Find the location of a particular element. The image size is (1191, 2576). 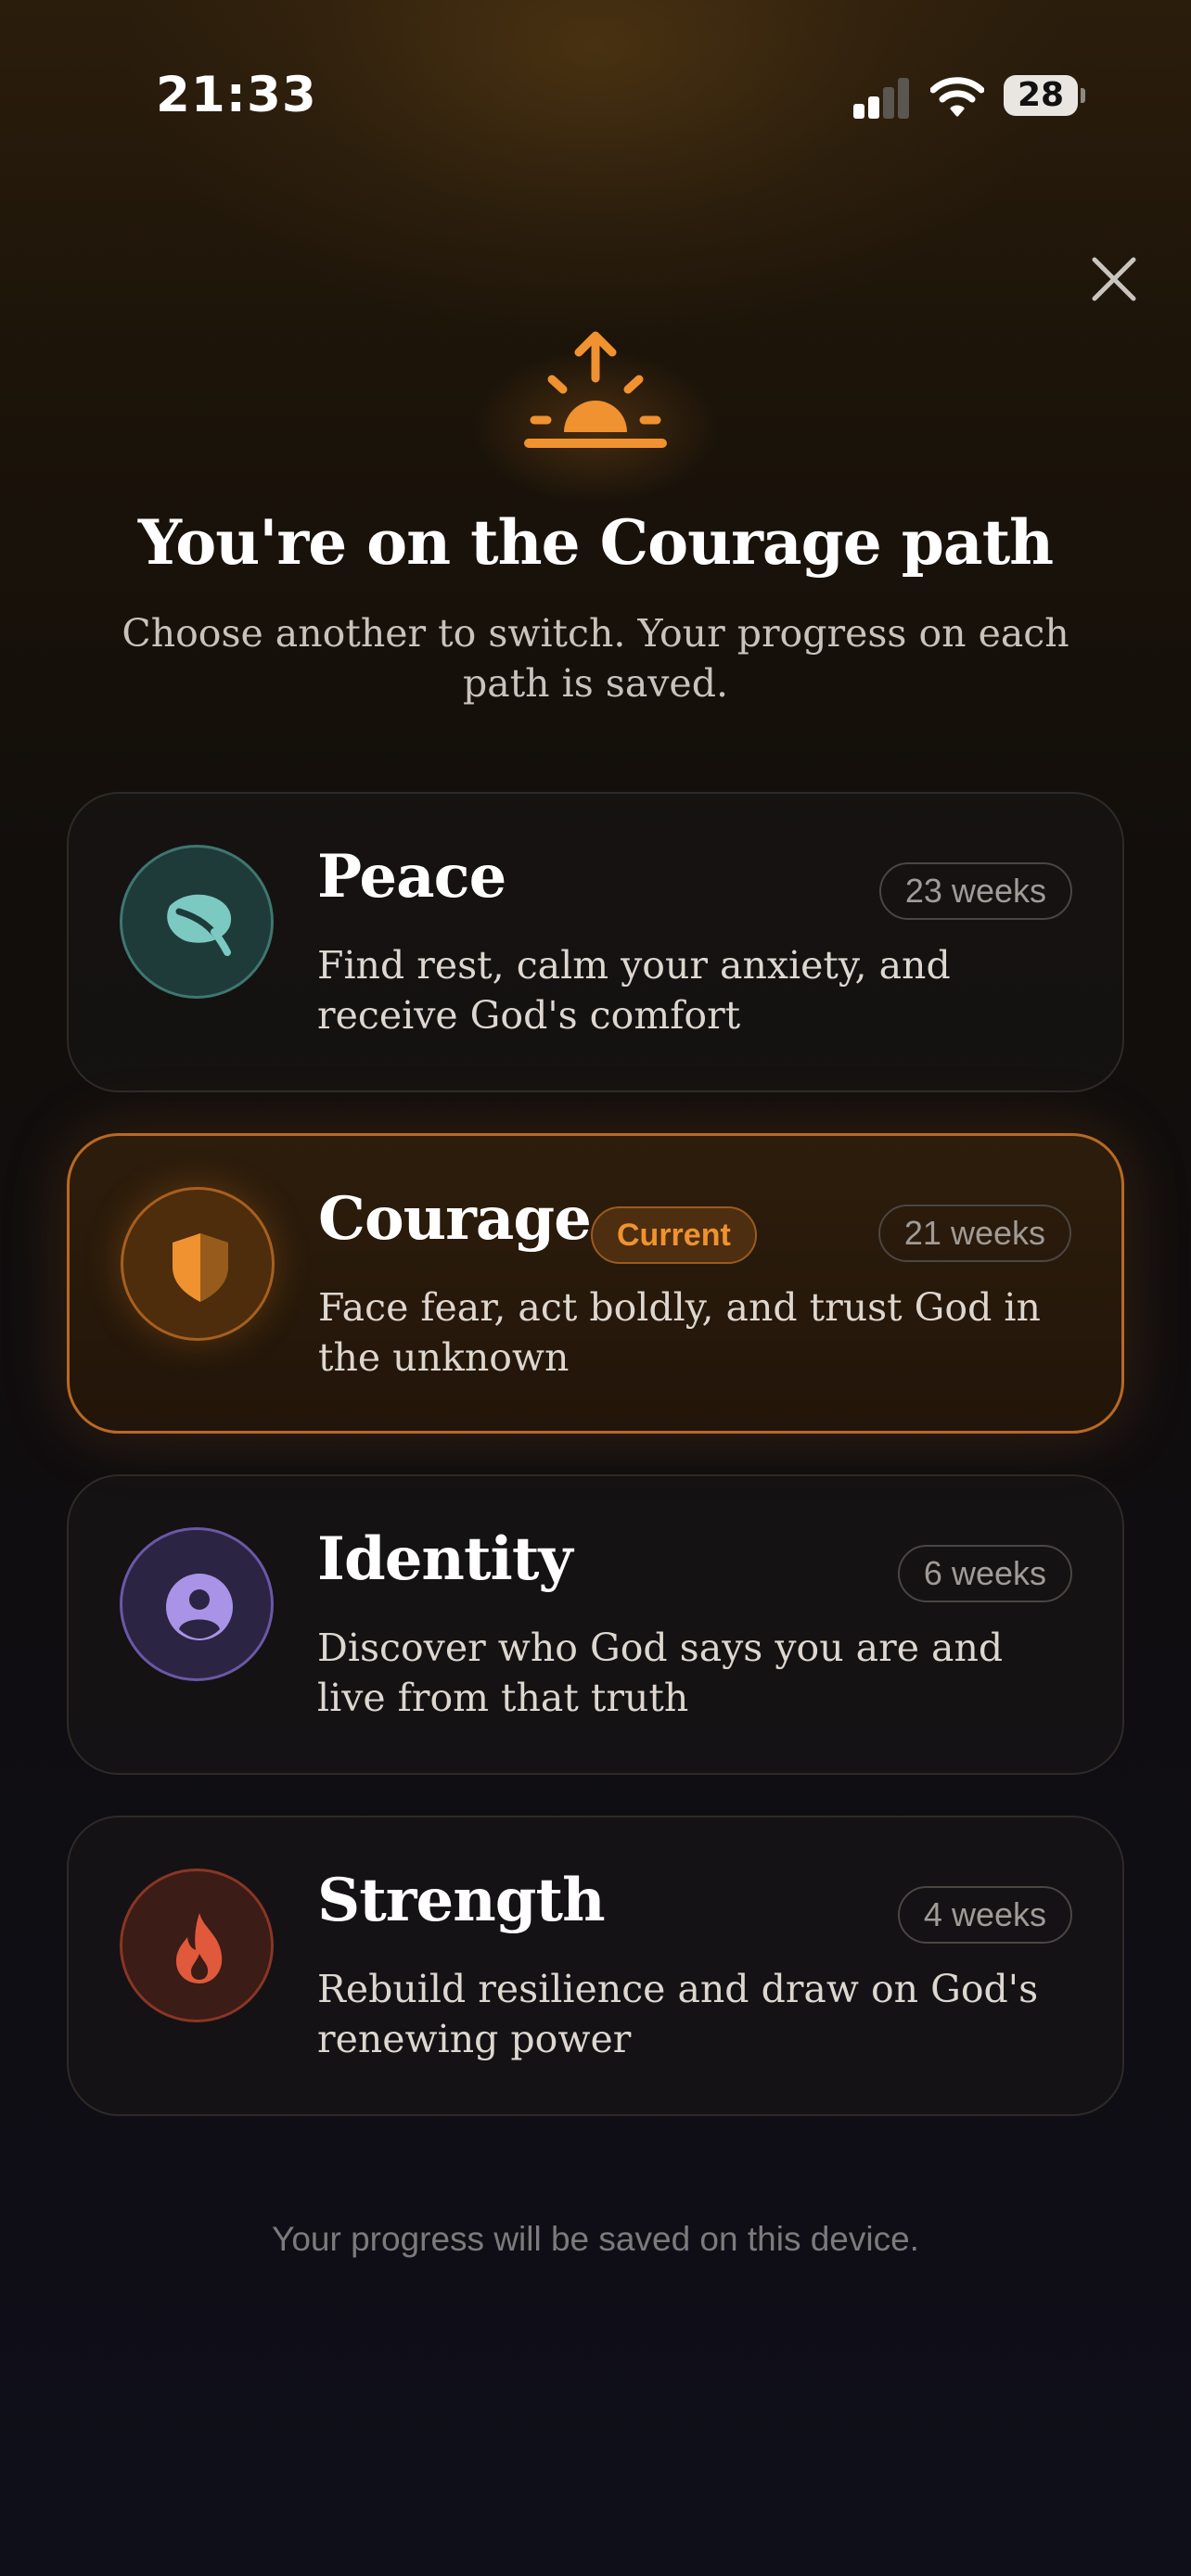

duration-badge: 21 weeks is located at coordinates (974, 1233).